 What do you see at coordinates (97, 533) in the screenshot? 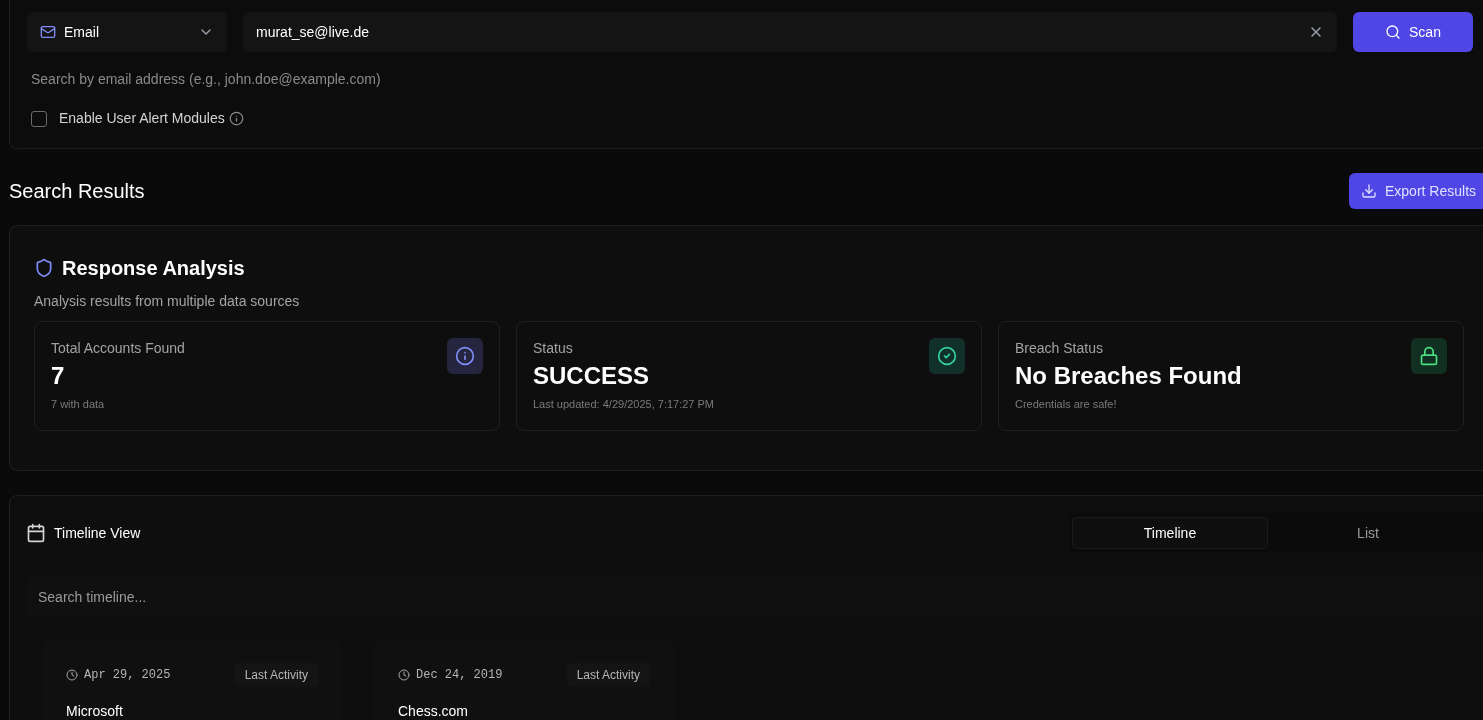
I see `timeline-title: Timeline View` at bounding box center [97, 533].